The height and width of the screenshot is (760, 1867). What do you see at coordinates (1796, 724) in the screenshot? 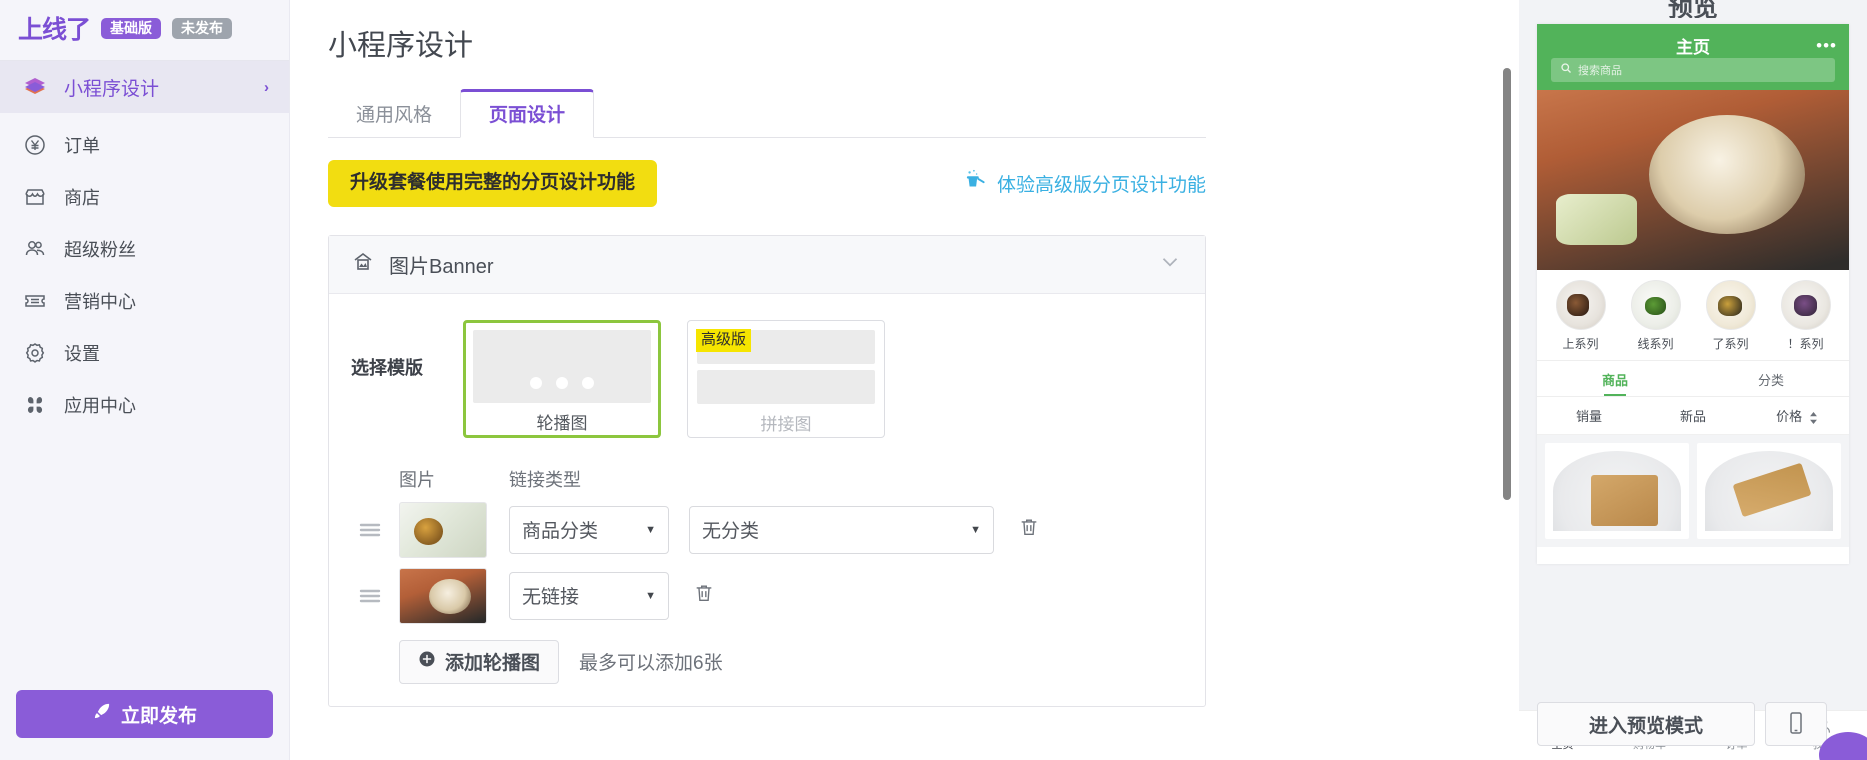
I see `device-toggle-button` at bounding box center [1796, 724].